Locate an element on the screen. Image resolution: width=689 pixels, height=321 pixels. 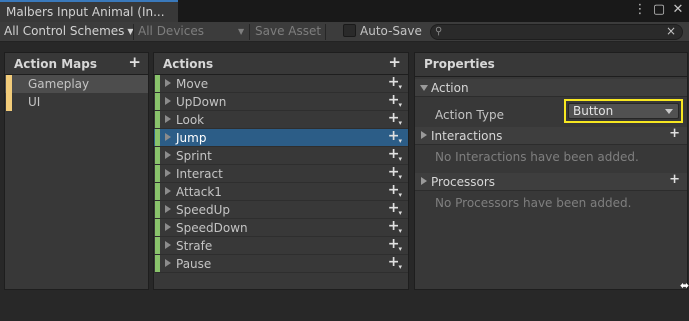
action-section-header: Action is located at coordinates (551, 88).